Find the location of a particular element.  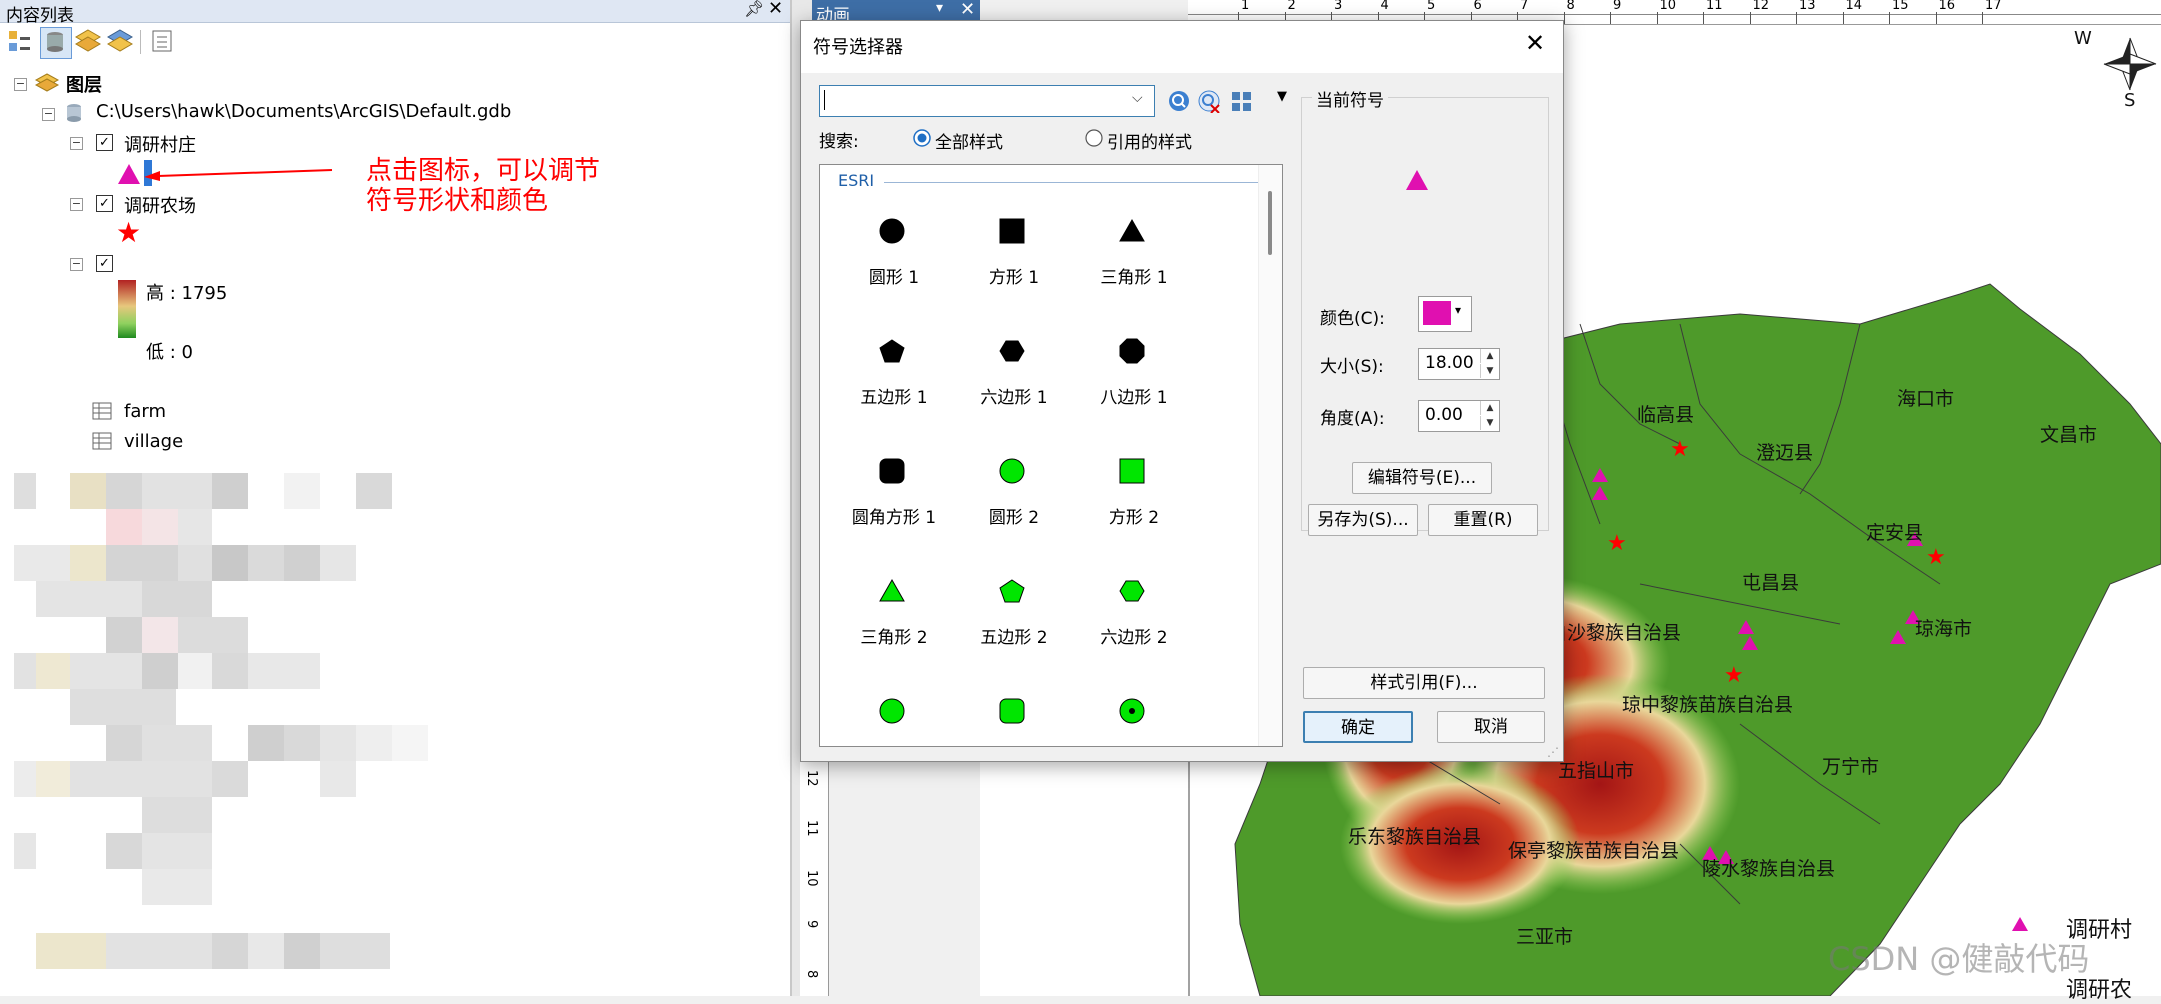

map-label: 琼中黎族苗族自治县 is located at coordinates (1708, 705).